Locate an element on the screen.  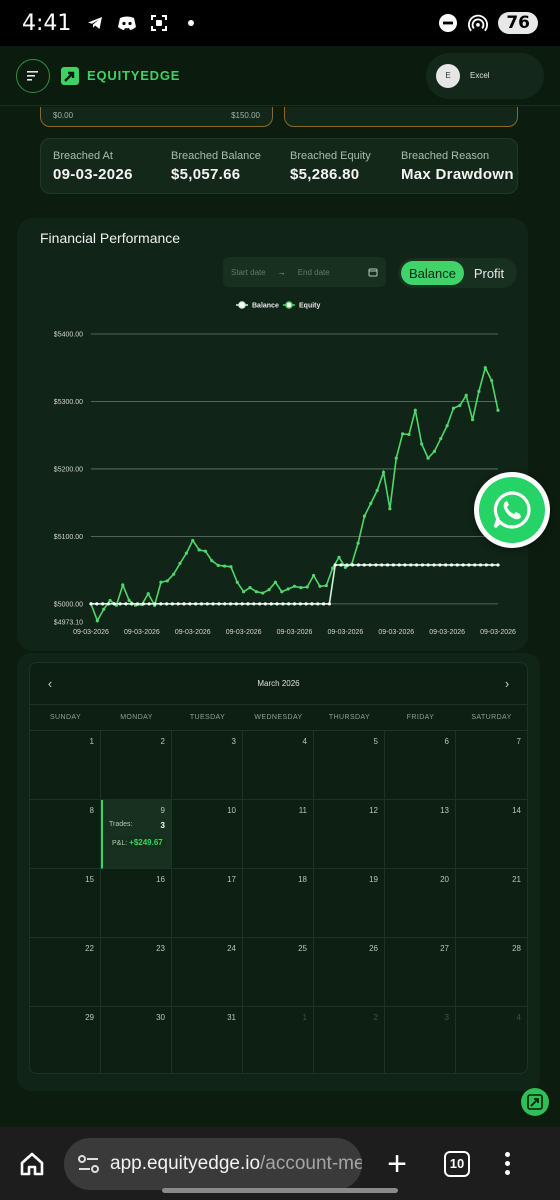
day-number: 28 is located at coordinates (516, 948).